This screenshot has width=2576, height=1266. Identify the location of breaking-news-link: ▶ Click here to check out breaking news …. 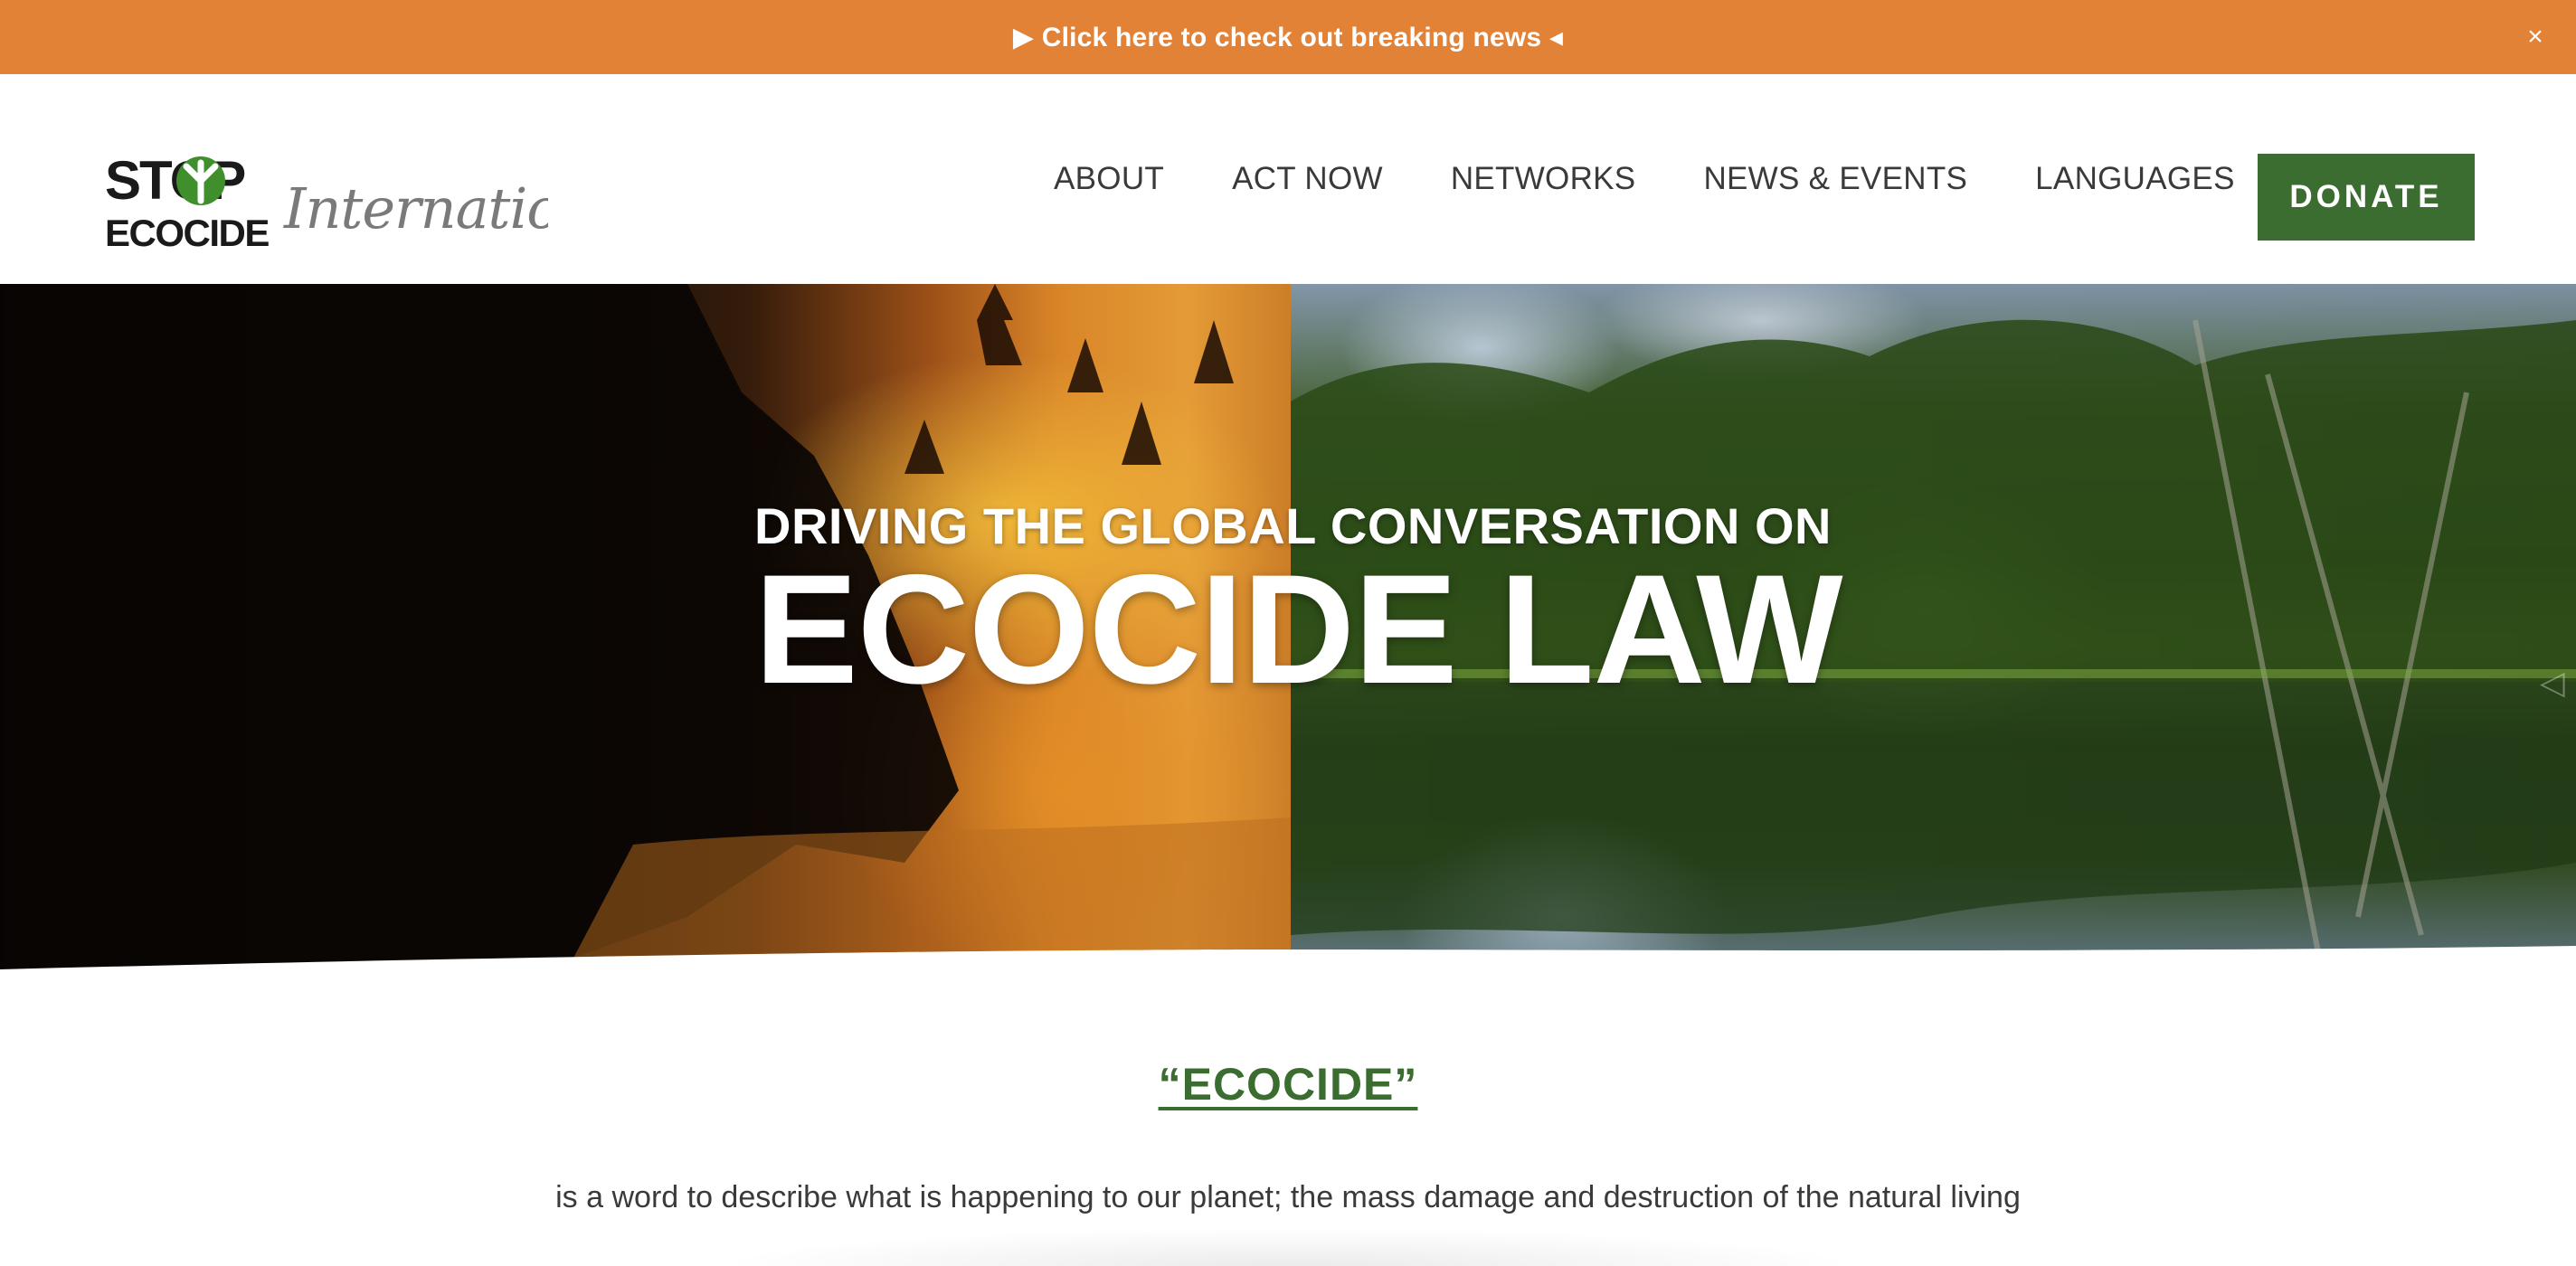
(1288, 37).